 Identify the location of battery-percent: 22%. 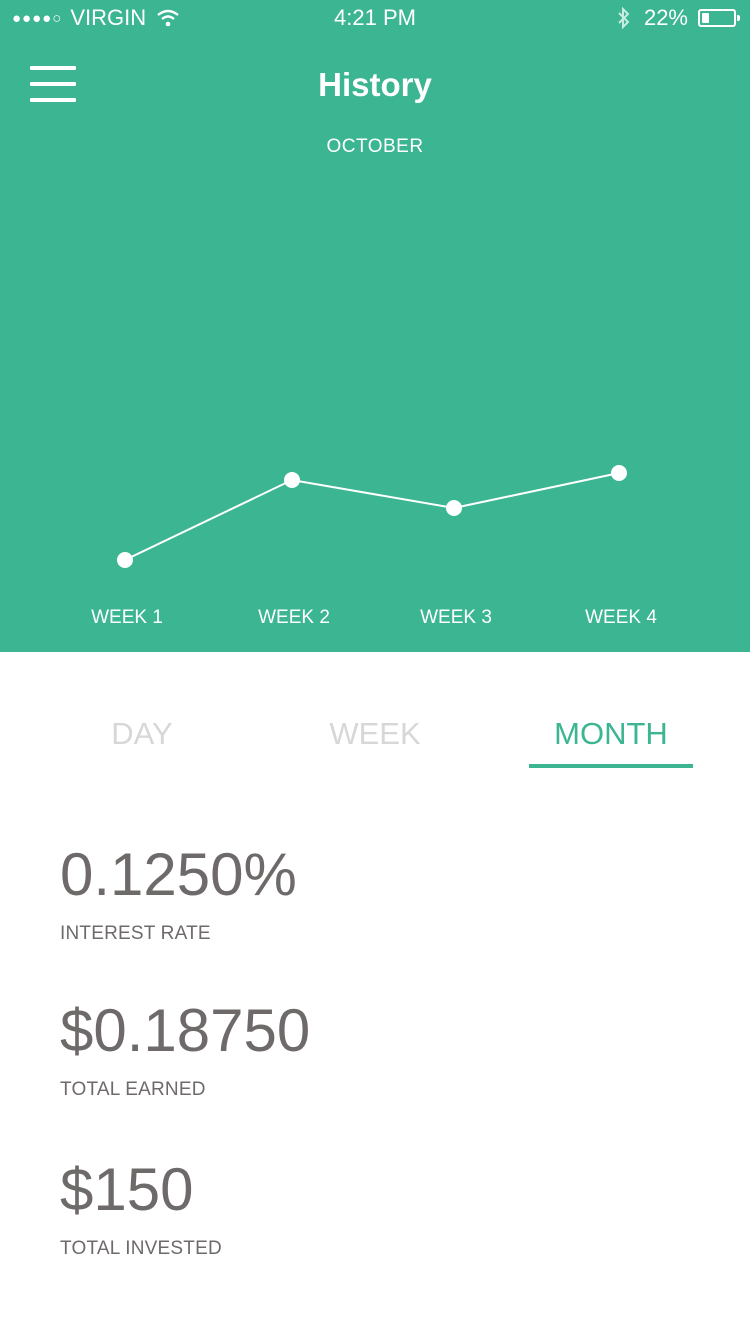
(665, 17).